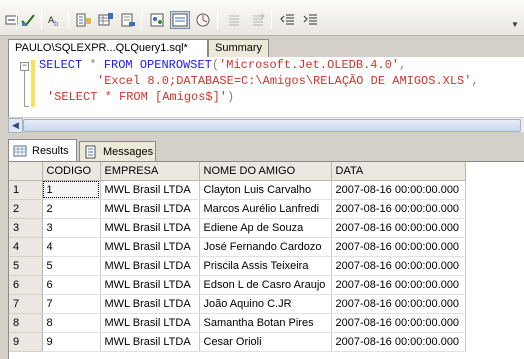  I want to click on cell-nome: Marcos Aurélio Lanfredi, so click(265, 209).